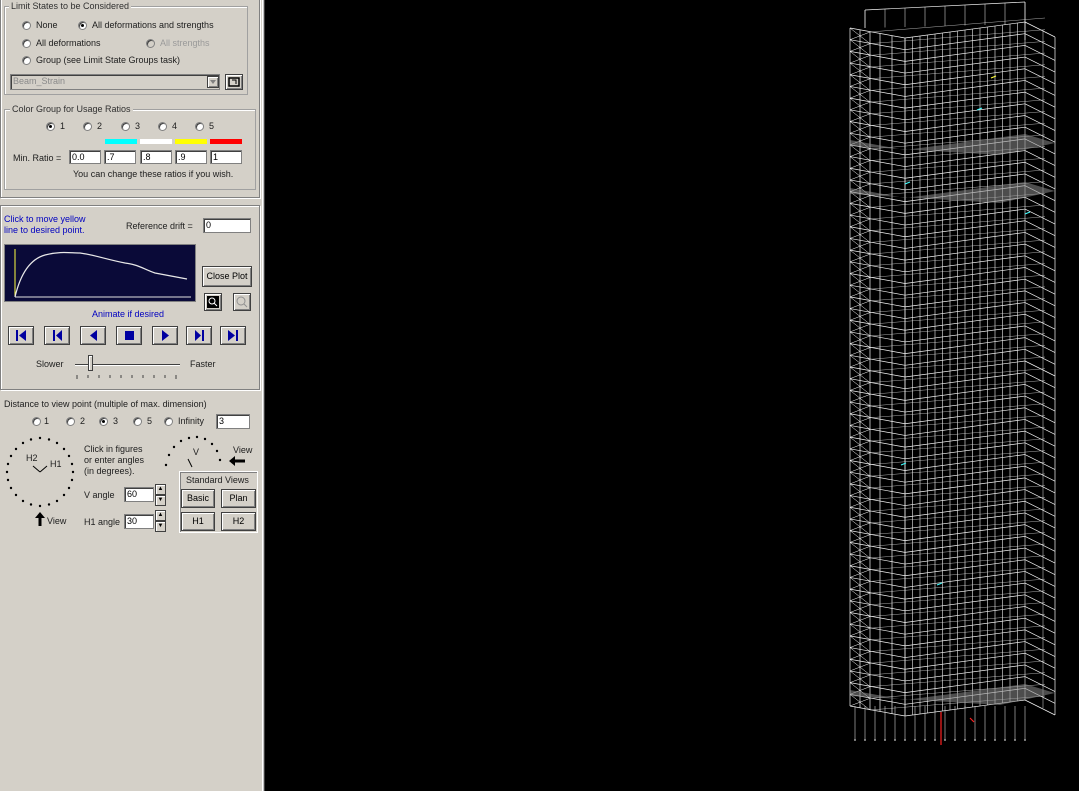 Image resolution: width=1079 pixels, height=791 pixels. Describe the element at coordinates (160, 489) in the screenshot. I see `v-angle-up: ▲` at that location.